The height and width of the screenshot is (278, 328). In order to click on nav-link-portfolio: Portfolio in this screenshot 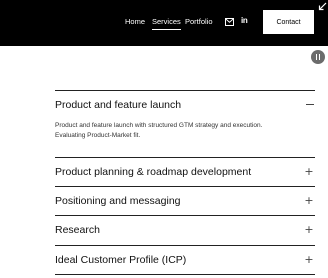, I will do `click(199, 22)`.